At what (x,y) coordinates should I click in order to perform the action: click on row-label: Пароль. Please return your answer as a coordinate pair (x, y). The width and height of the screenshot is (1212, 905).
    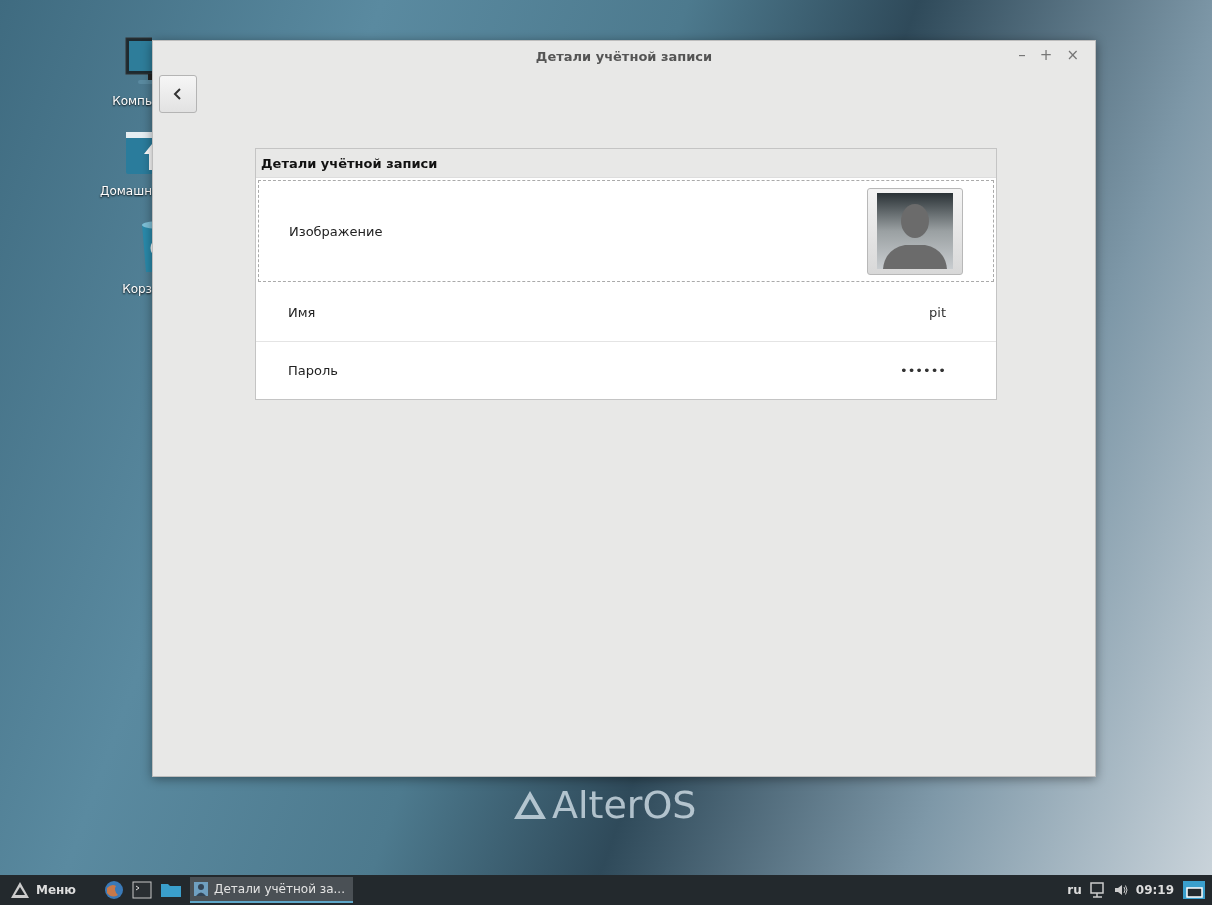
    Looking at the image, I should click on (313, 370).